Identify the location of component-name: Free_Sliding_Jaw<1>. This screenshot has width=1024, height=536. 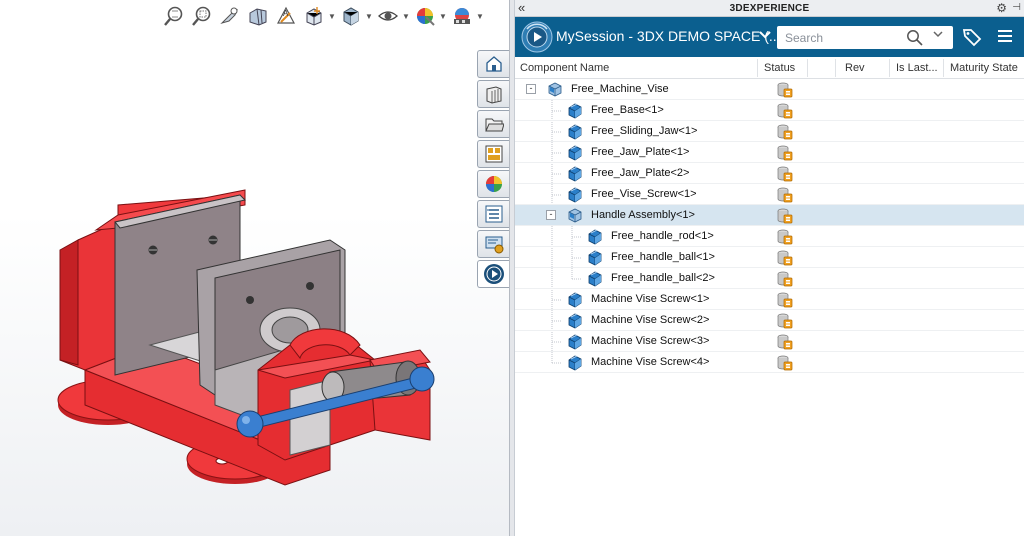
(644, 131).